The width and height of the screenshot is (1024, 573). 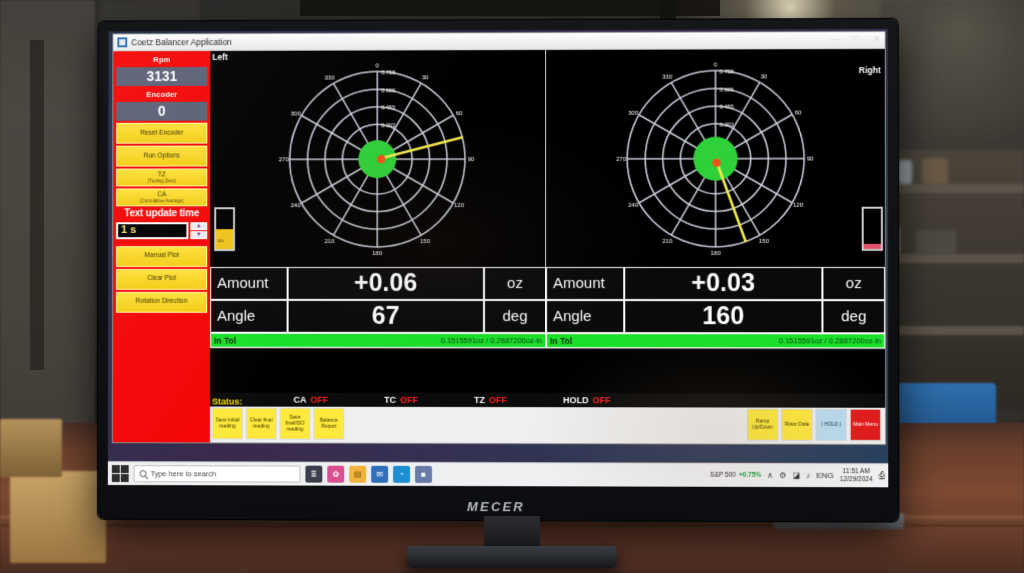 What do you see at coordinates (161, 175) in the screenshot?
I see `tooling-zero-label: TZ` at bounding box center [161, 175].